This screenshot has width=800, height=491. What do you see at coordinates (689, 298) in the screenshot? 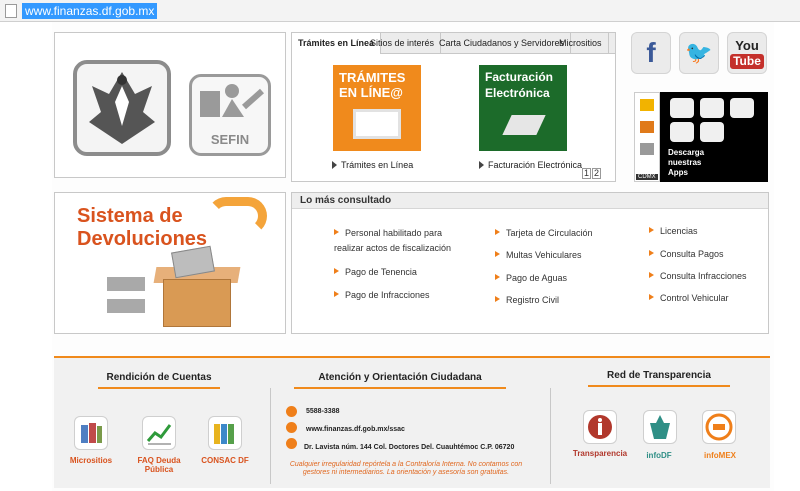
I see `consultado-link-control-vehicular: Control Vehicular` at bounding box center [689, 298].